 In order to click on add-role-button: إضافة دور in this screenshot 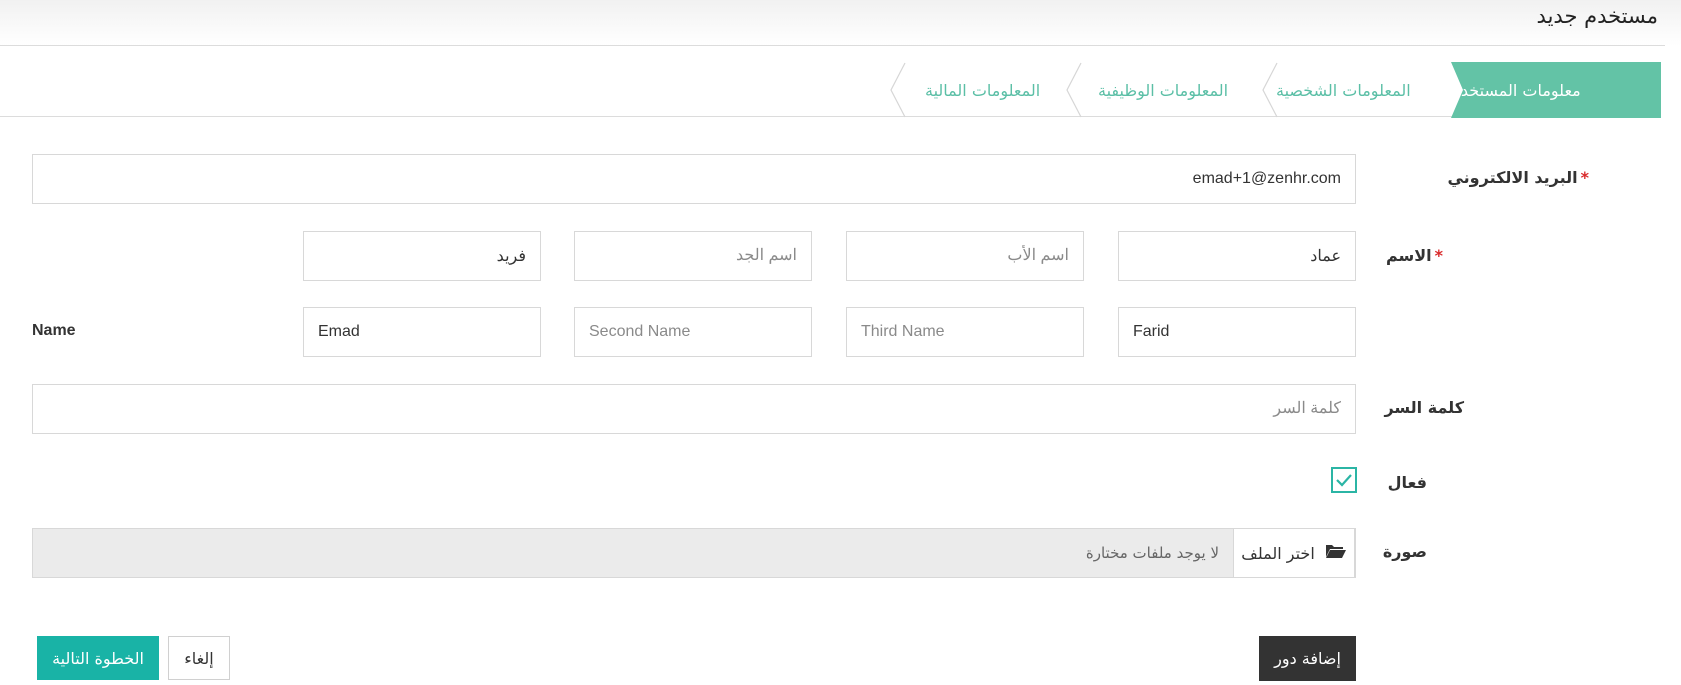, I will do `click(1307, 658)`.